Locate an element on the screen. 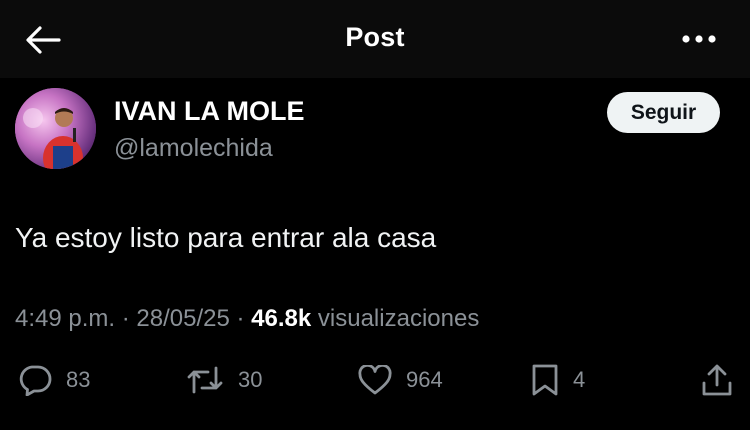 This screenshot has width=750, height=430. repost-icon is located at coordinates (205, 380).